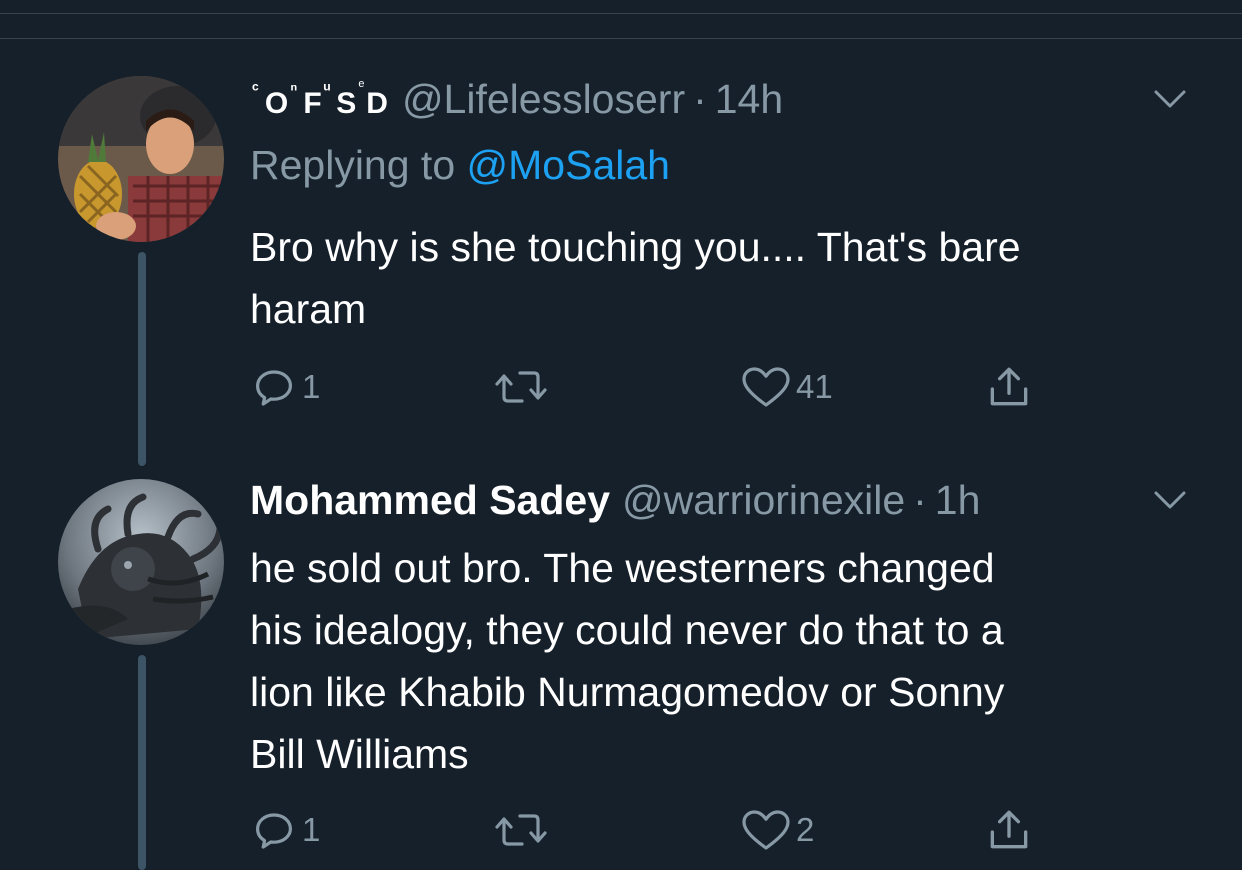  What do you see at coordinates (377, 103) in the screenshot?
I see `name-part: D` at bounding box center [377, 103].